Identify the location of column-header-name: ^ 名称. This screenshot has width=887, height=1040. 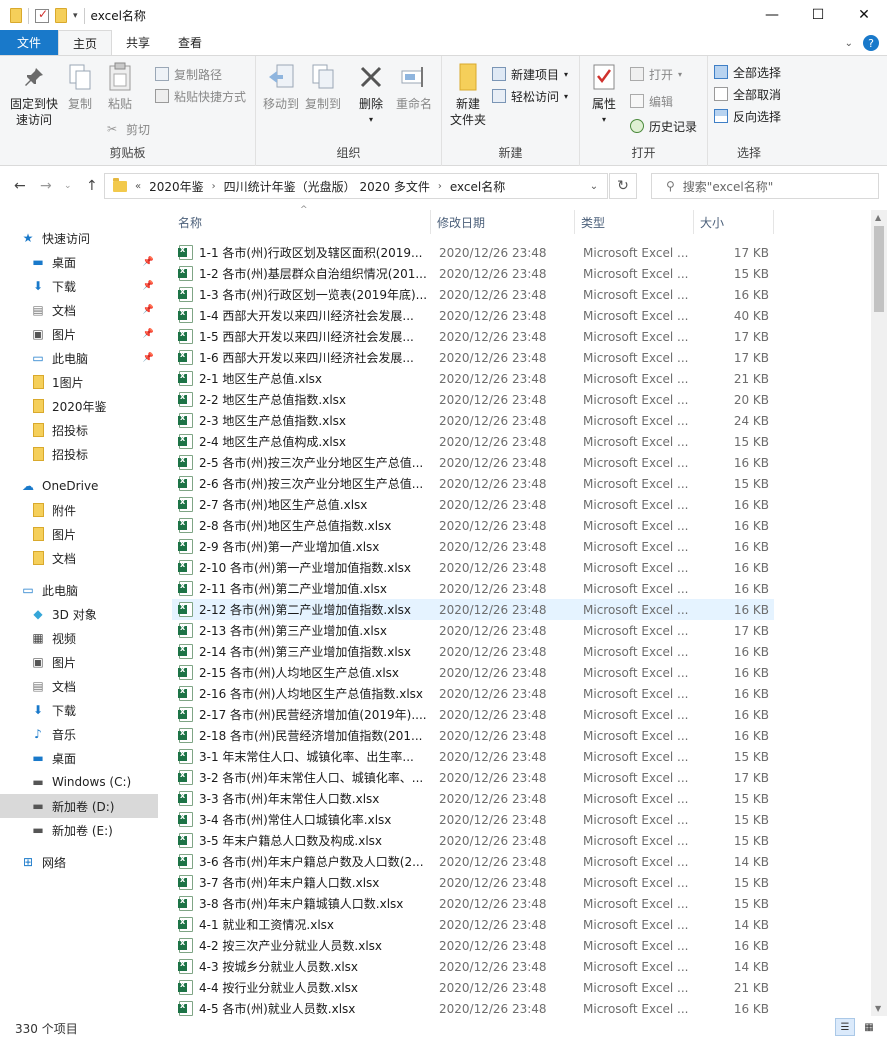
(301, 219).